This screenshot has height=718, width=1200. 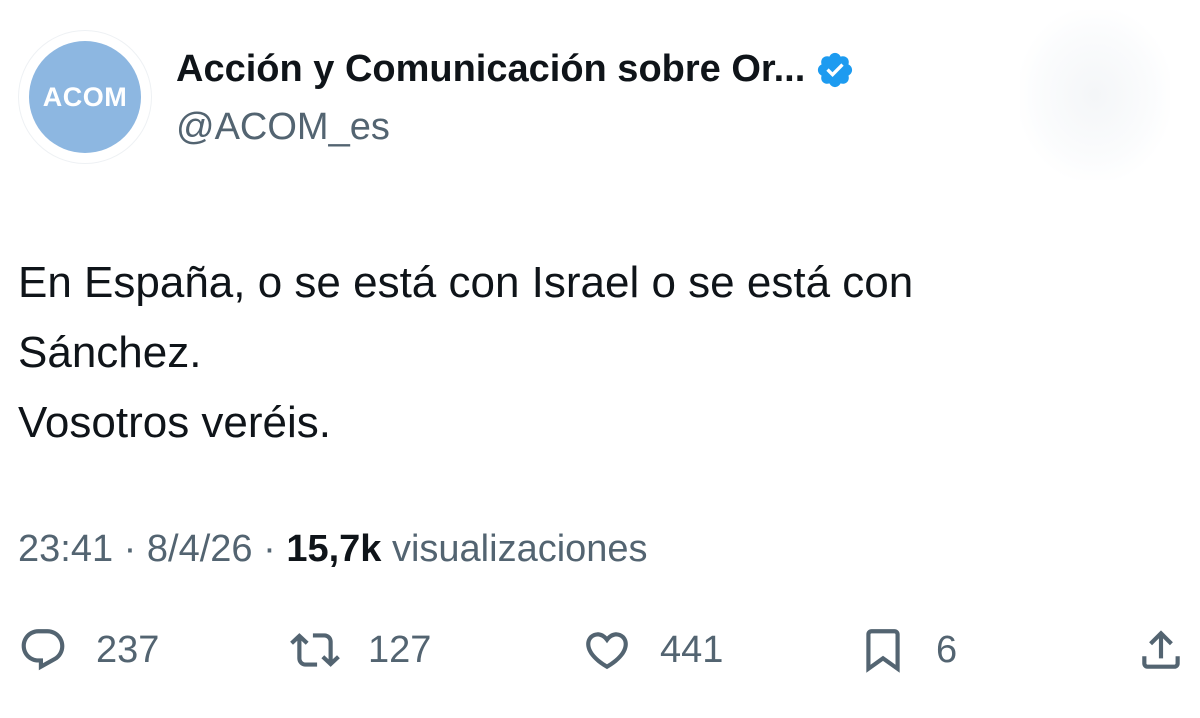 What do you see at coordinates (283, 127) in the screenshot?
I see `author-handle: @ACOM_es` at bounding box center [283, 127].